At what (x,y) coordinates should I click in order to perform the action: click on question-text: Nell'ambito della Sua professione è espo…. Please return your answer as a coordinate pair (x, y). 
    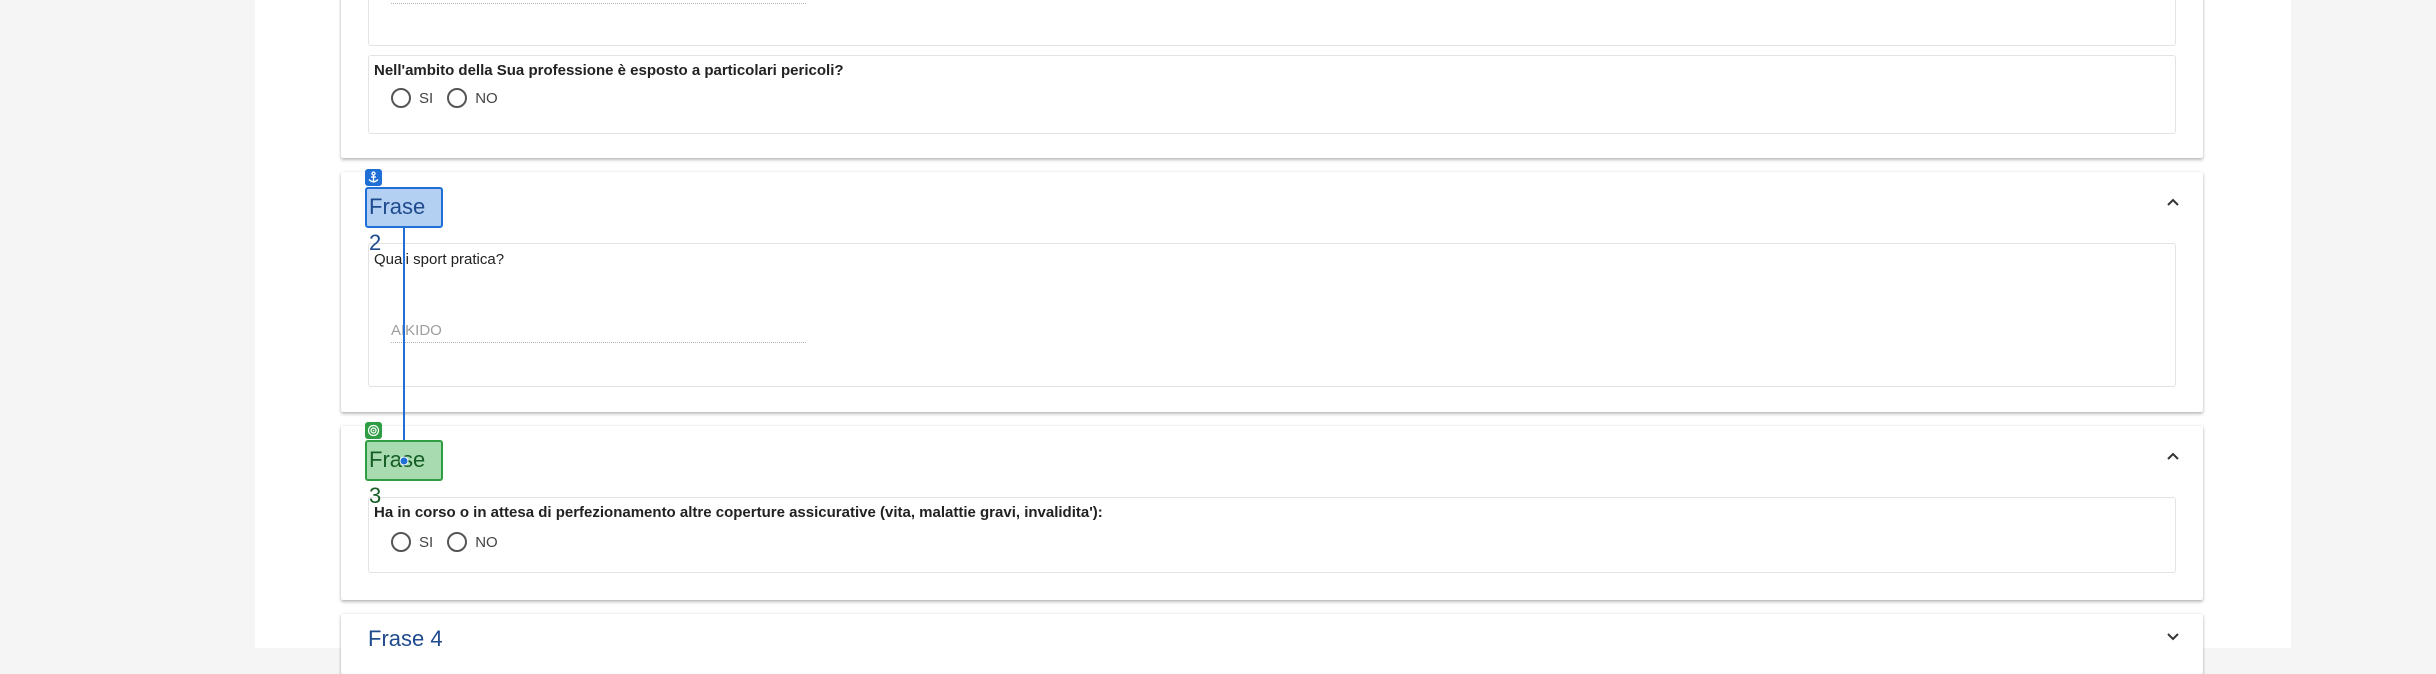
    Looking at the image, I should click on (609, 70).